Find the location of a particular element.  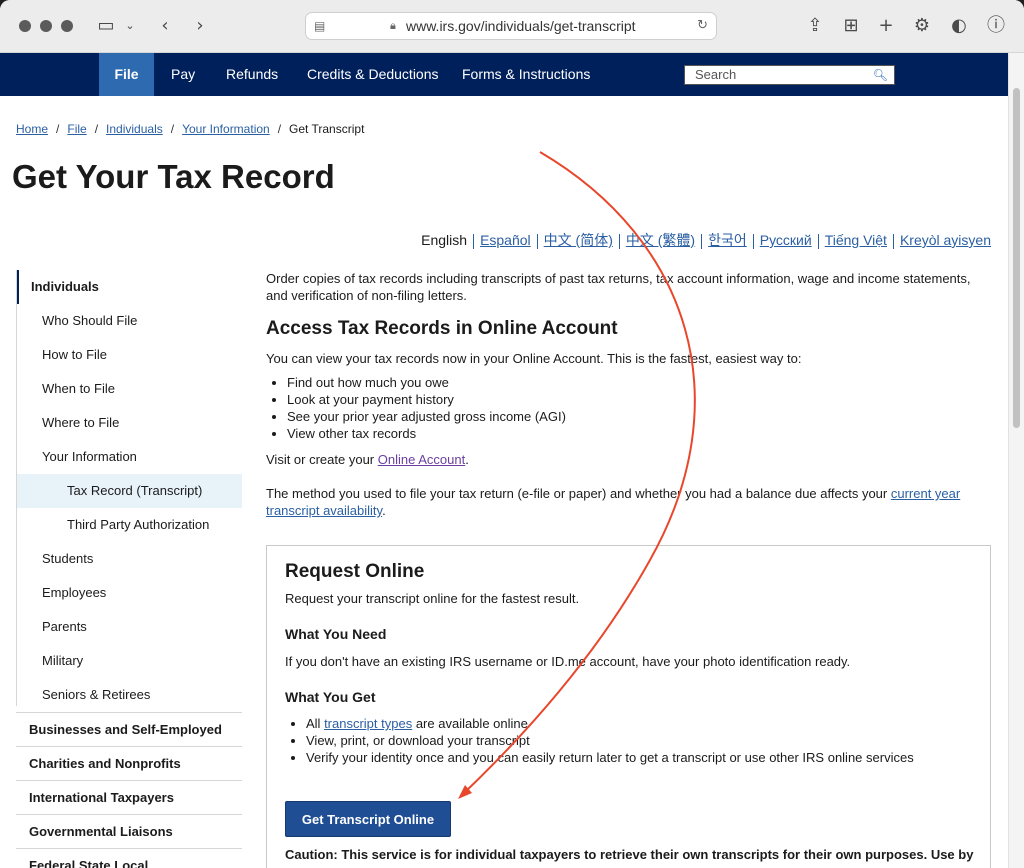

zoom-window-dot is located at coordinates (67, 26).